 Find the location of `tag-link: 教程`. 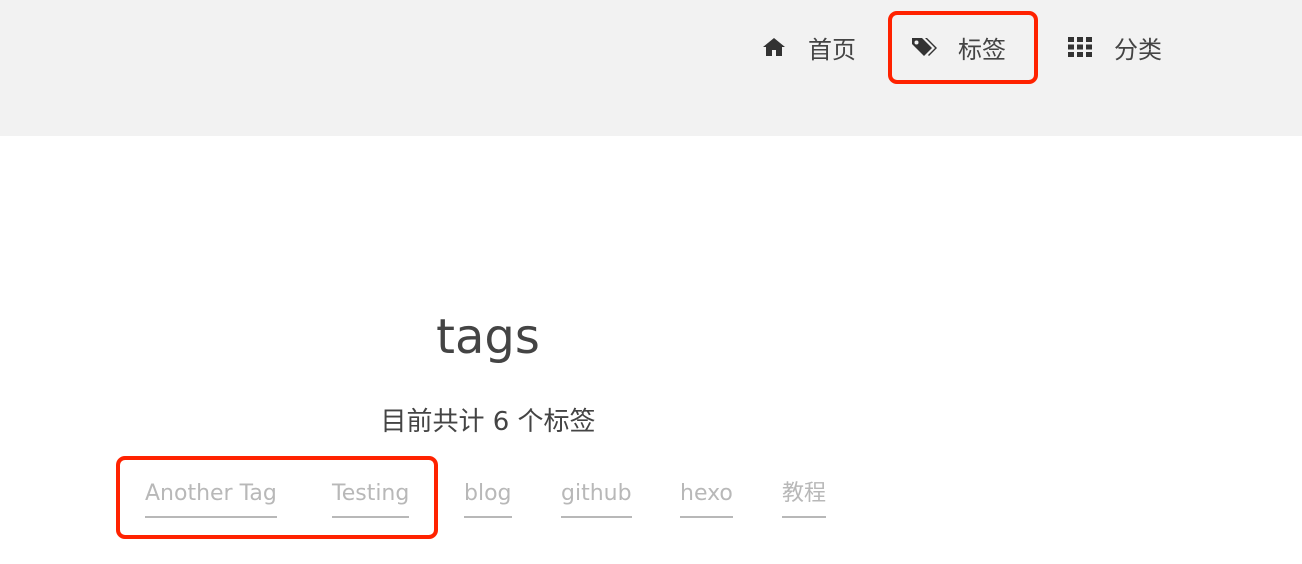

tag-link: 教程 is located at coordinates (804, 497).